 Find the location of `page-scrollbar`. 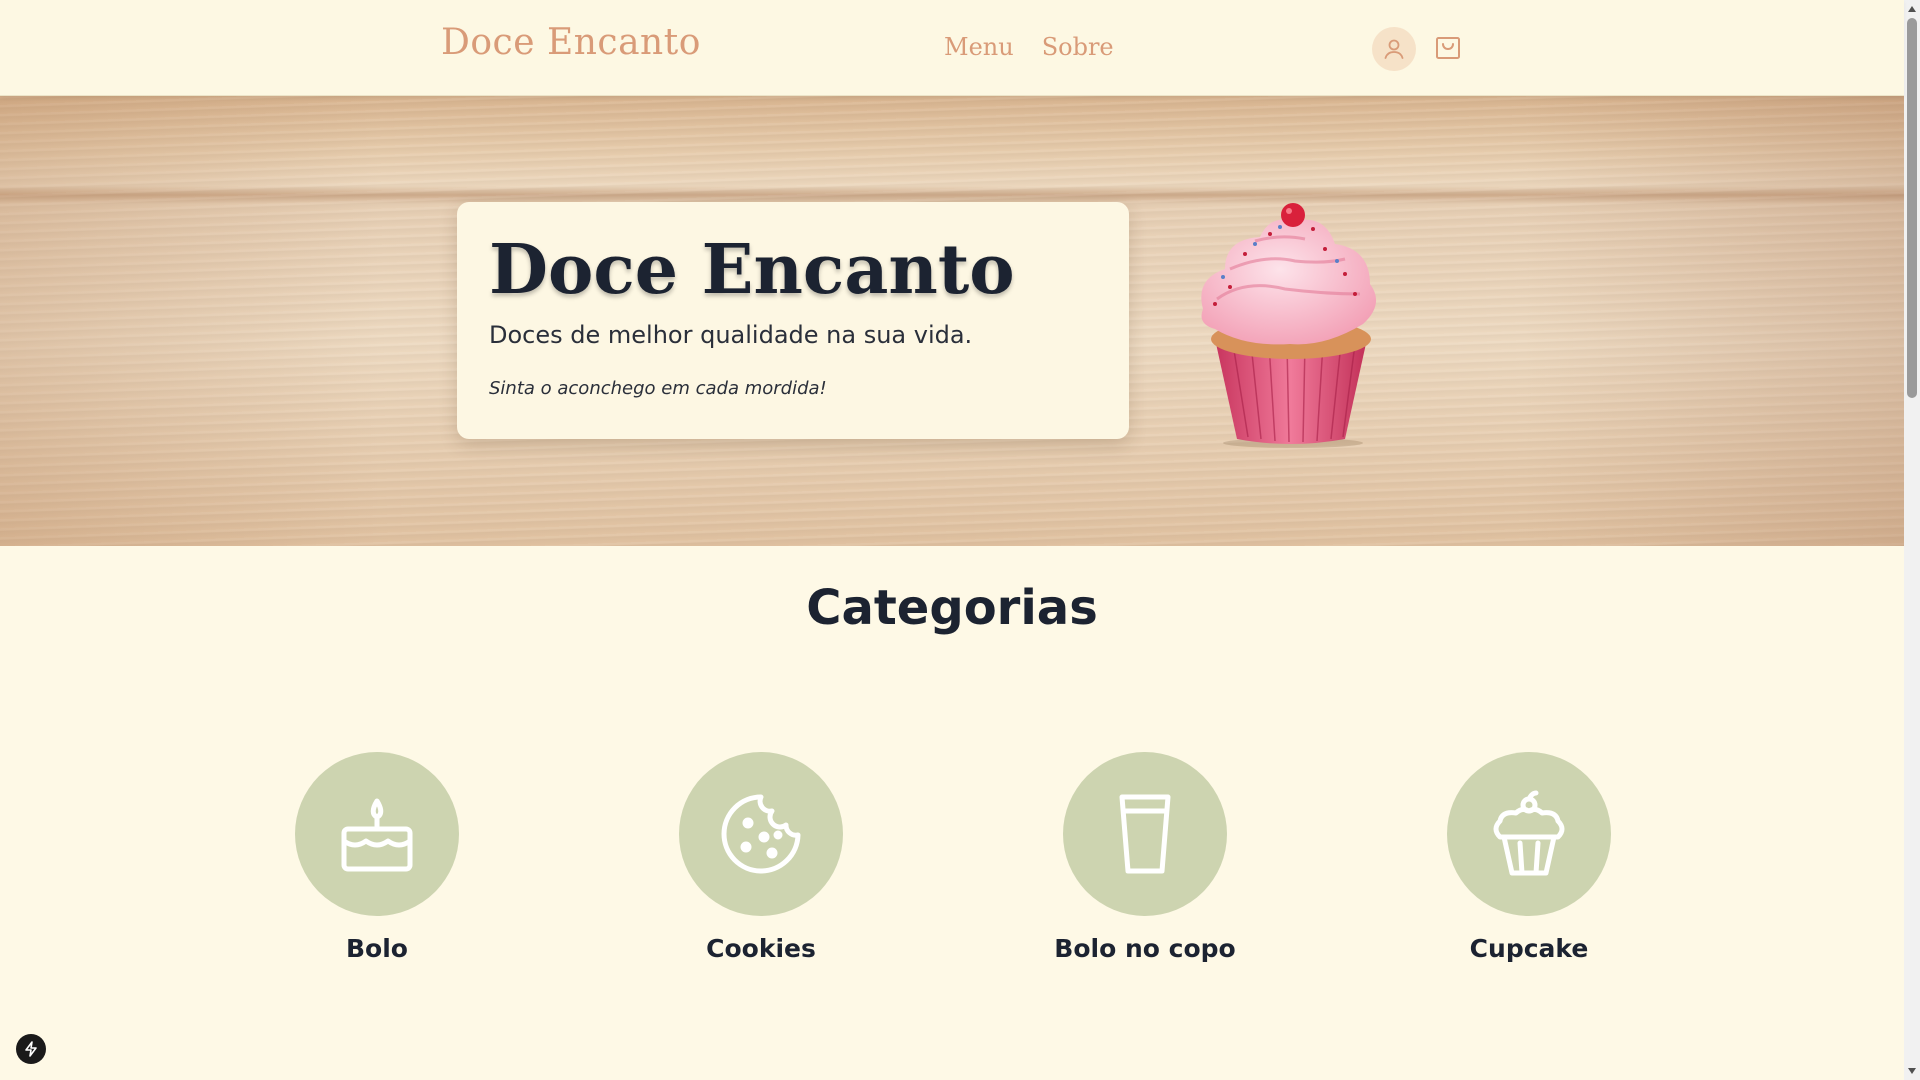

page-scrollbar is located at coordinates (1912, 540).